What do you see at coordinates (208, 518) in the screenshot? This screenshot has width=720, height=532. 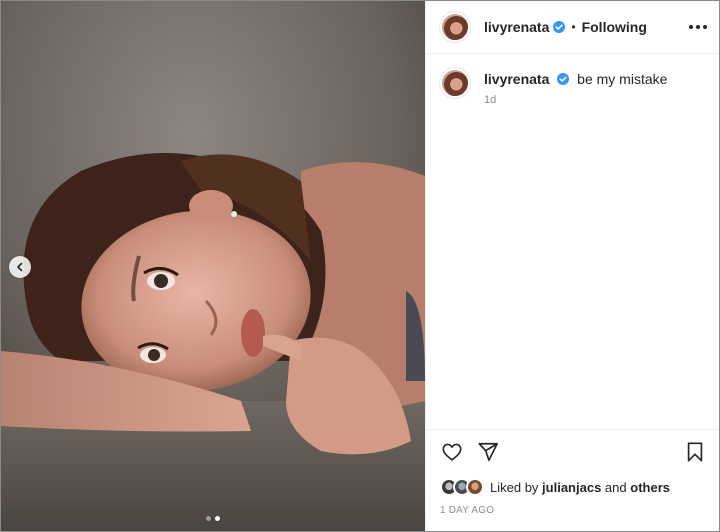 I see `carousel-dot` at bounding box center [208, 518].